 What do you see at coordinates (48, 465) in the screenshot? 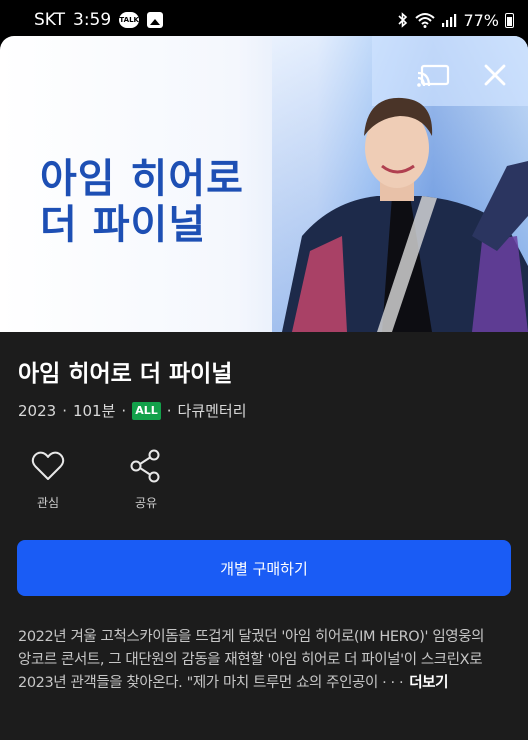
I see `heart-icon` at bounding box center [48, 465].